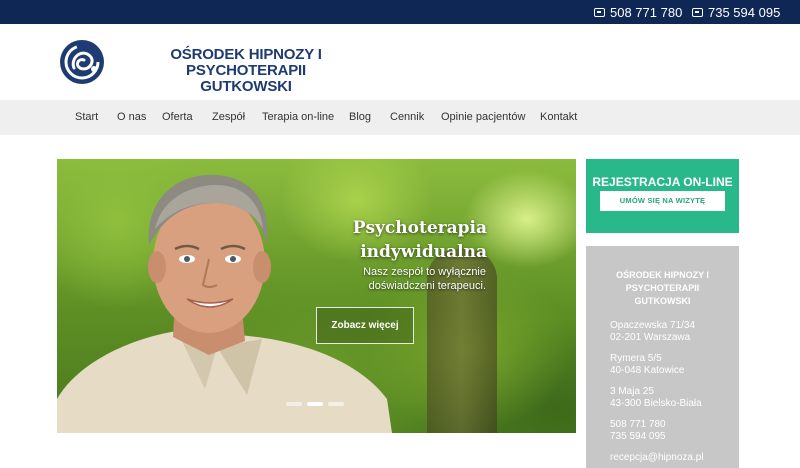 This screenshot has width=800, height=468. I want to click on slide-title-line-1: Psychoterapia, so click(419, 228).